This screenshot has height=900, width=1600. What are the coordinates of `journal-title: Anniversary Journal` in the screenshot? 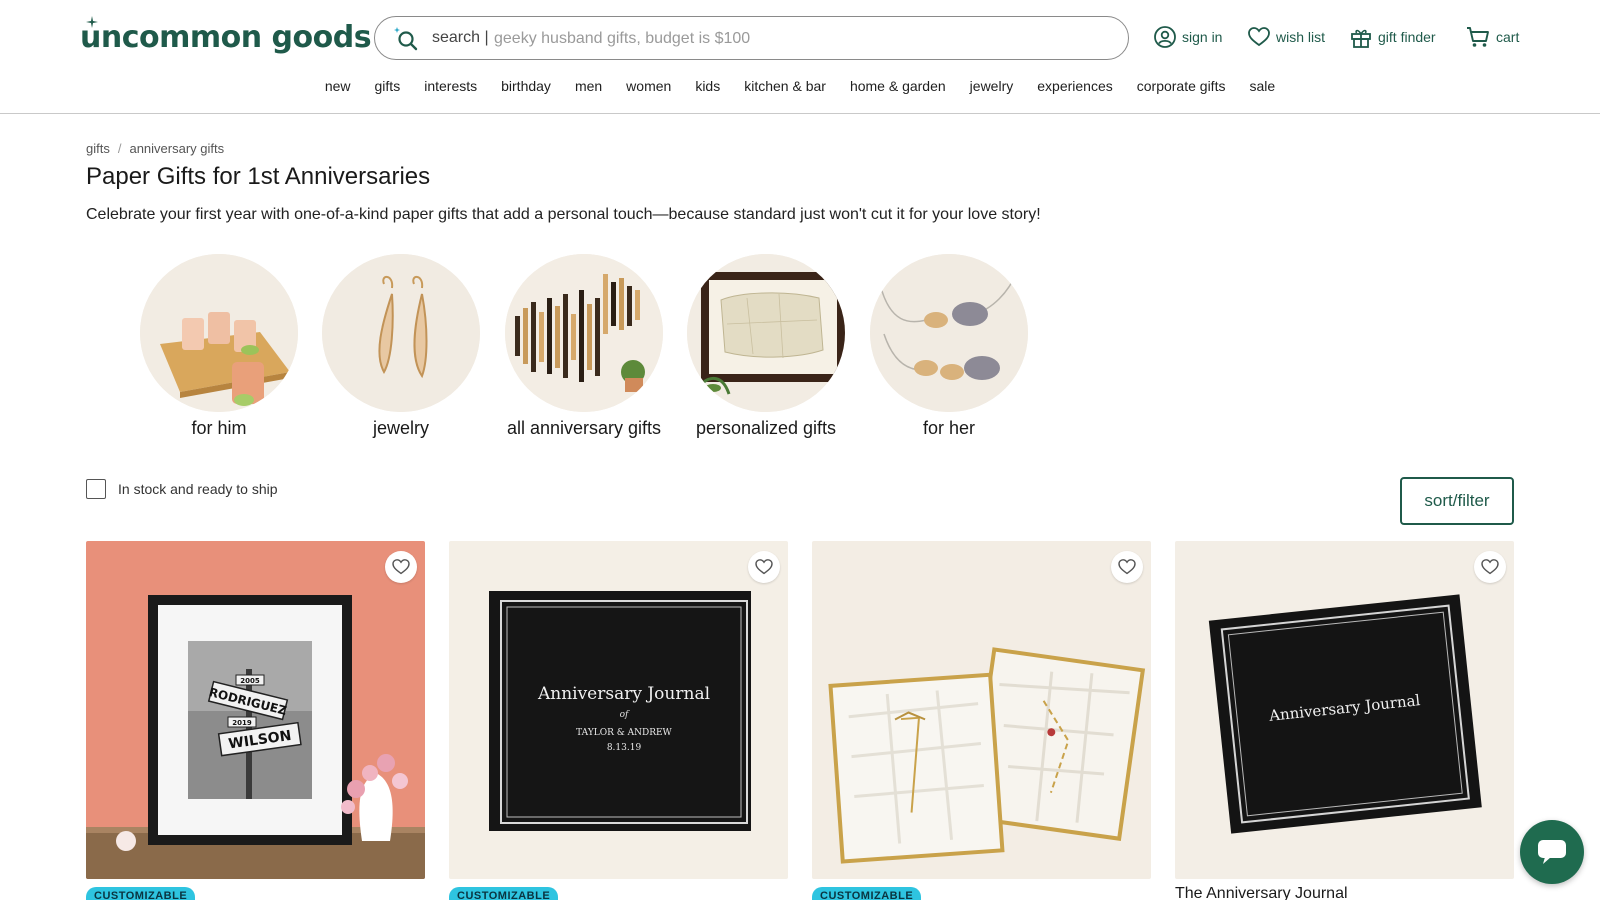 It's located at (623, 694).